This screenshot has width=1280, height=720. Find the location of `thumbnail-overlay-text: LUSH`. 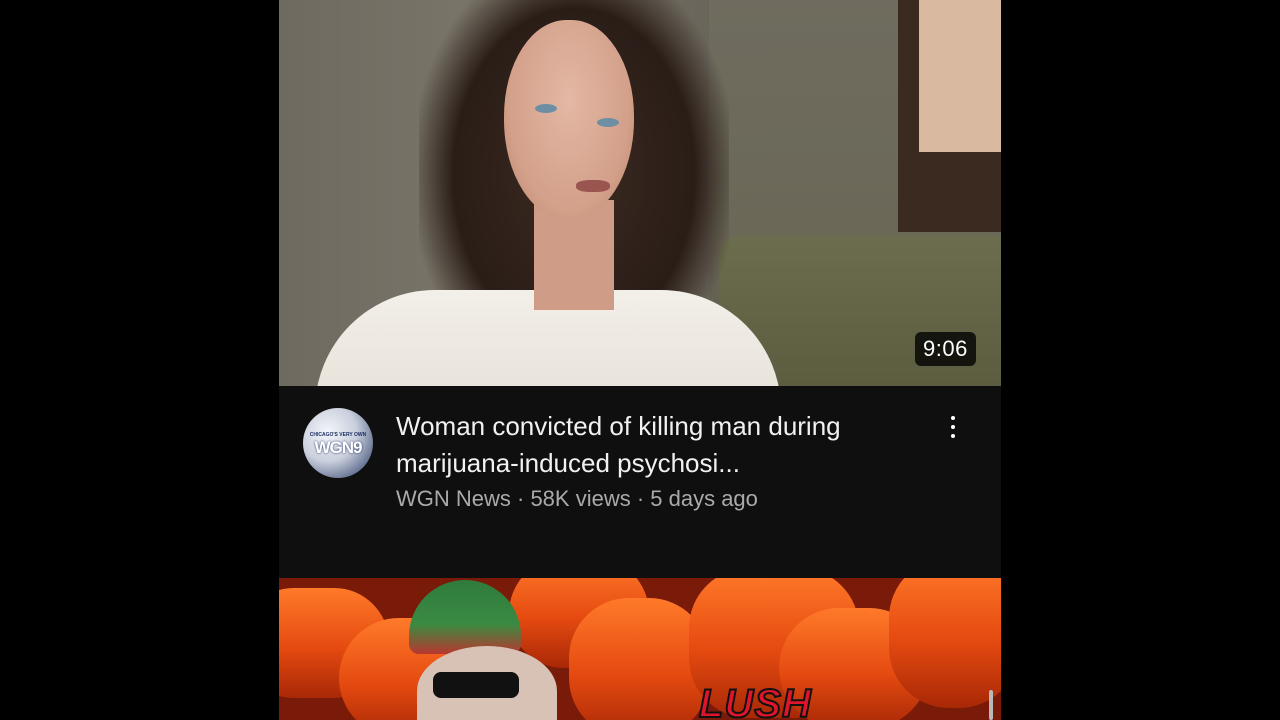

thumbnail-overlay-text: LUSH is located at coordinates (755, 700).